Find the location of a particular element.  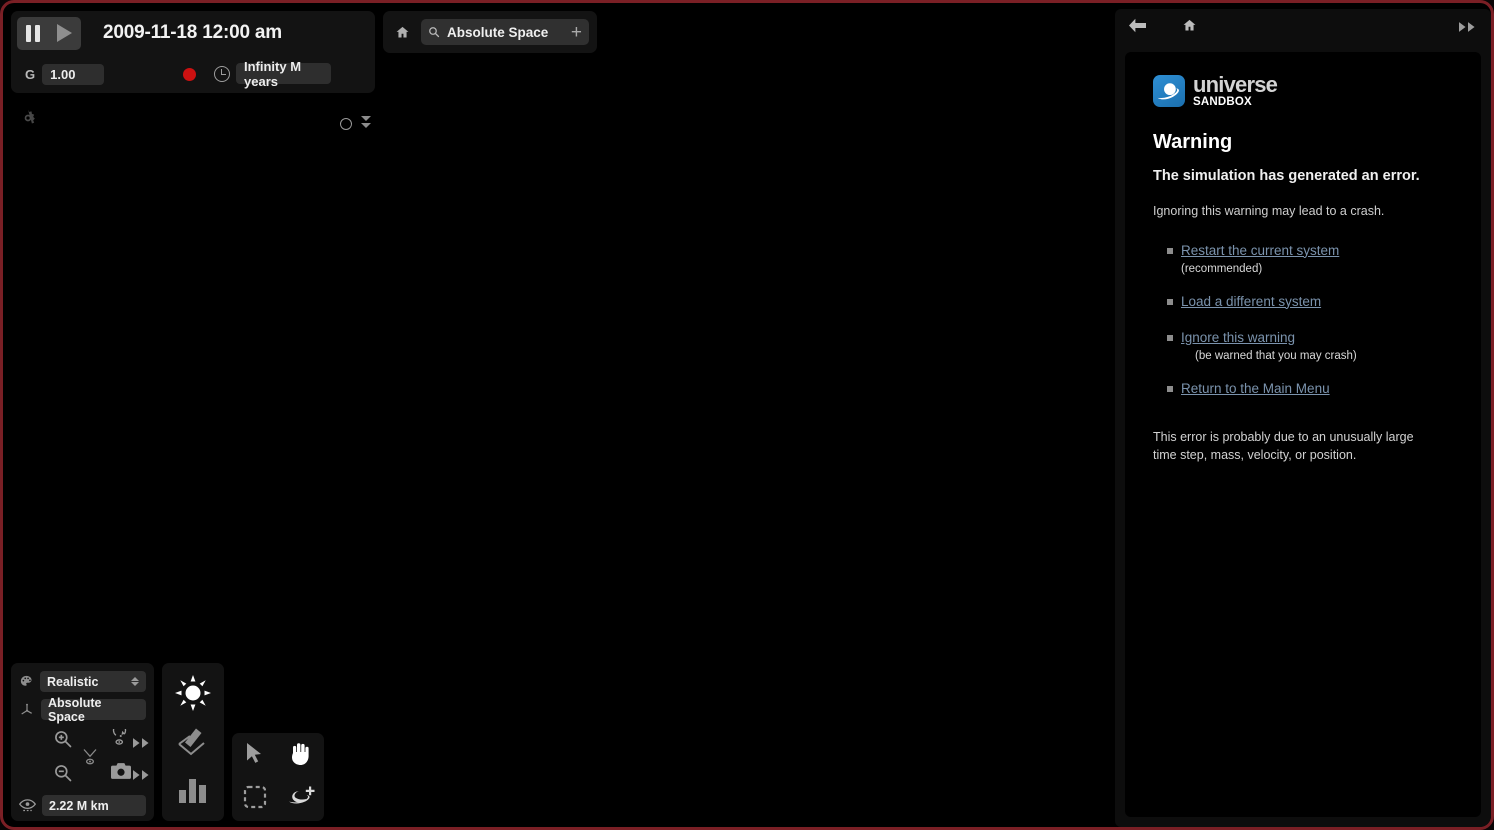

camera-icon is located at coordinates (121, 773).